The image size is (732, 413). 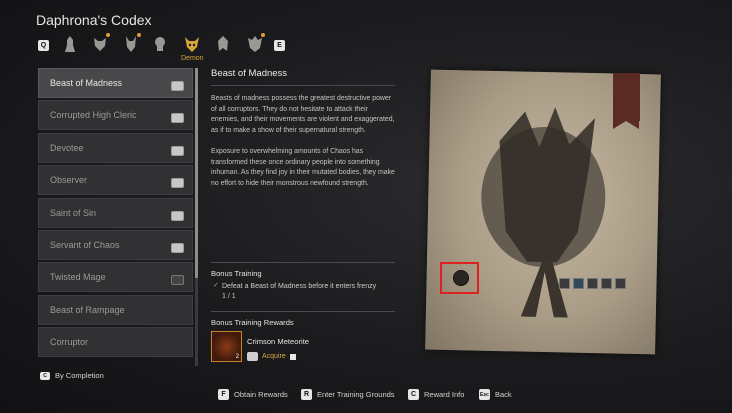 What do you see at coordinates (279, 45) in the screenshot?
I see `next-category-key: E` at bounding box center [279, 45].